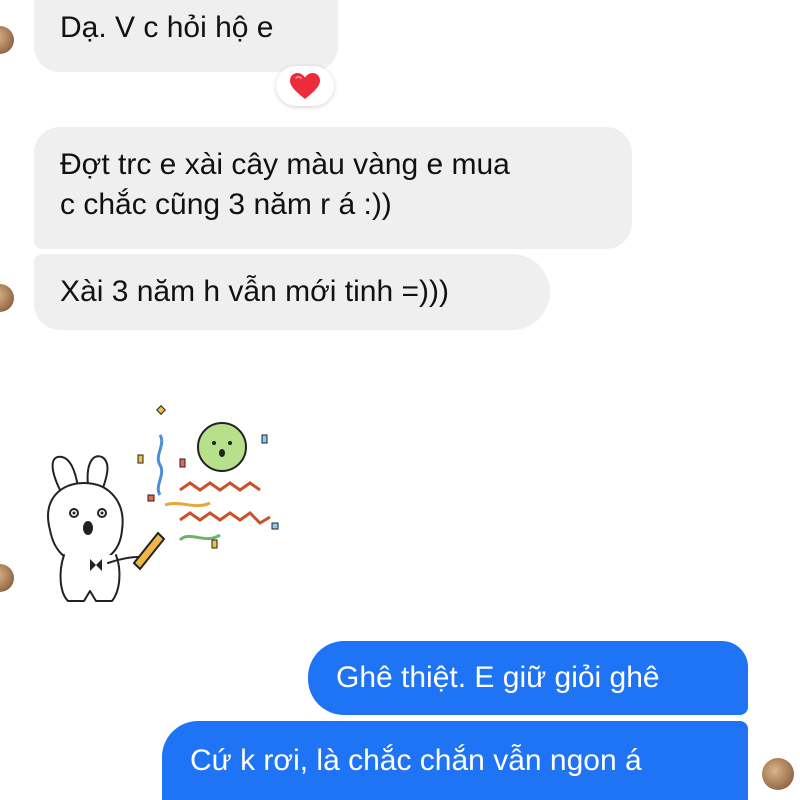 Image resolution: width=800 pixels, height=800 pixels. What do you see at coordinates (498, 677) in the screenshot?
I see `message-text: Ghê thiệt. E giữ giỏi ghê` at bounding box center [498, 677].